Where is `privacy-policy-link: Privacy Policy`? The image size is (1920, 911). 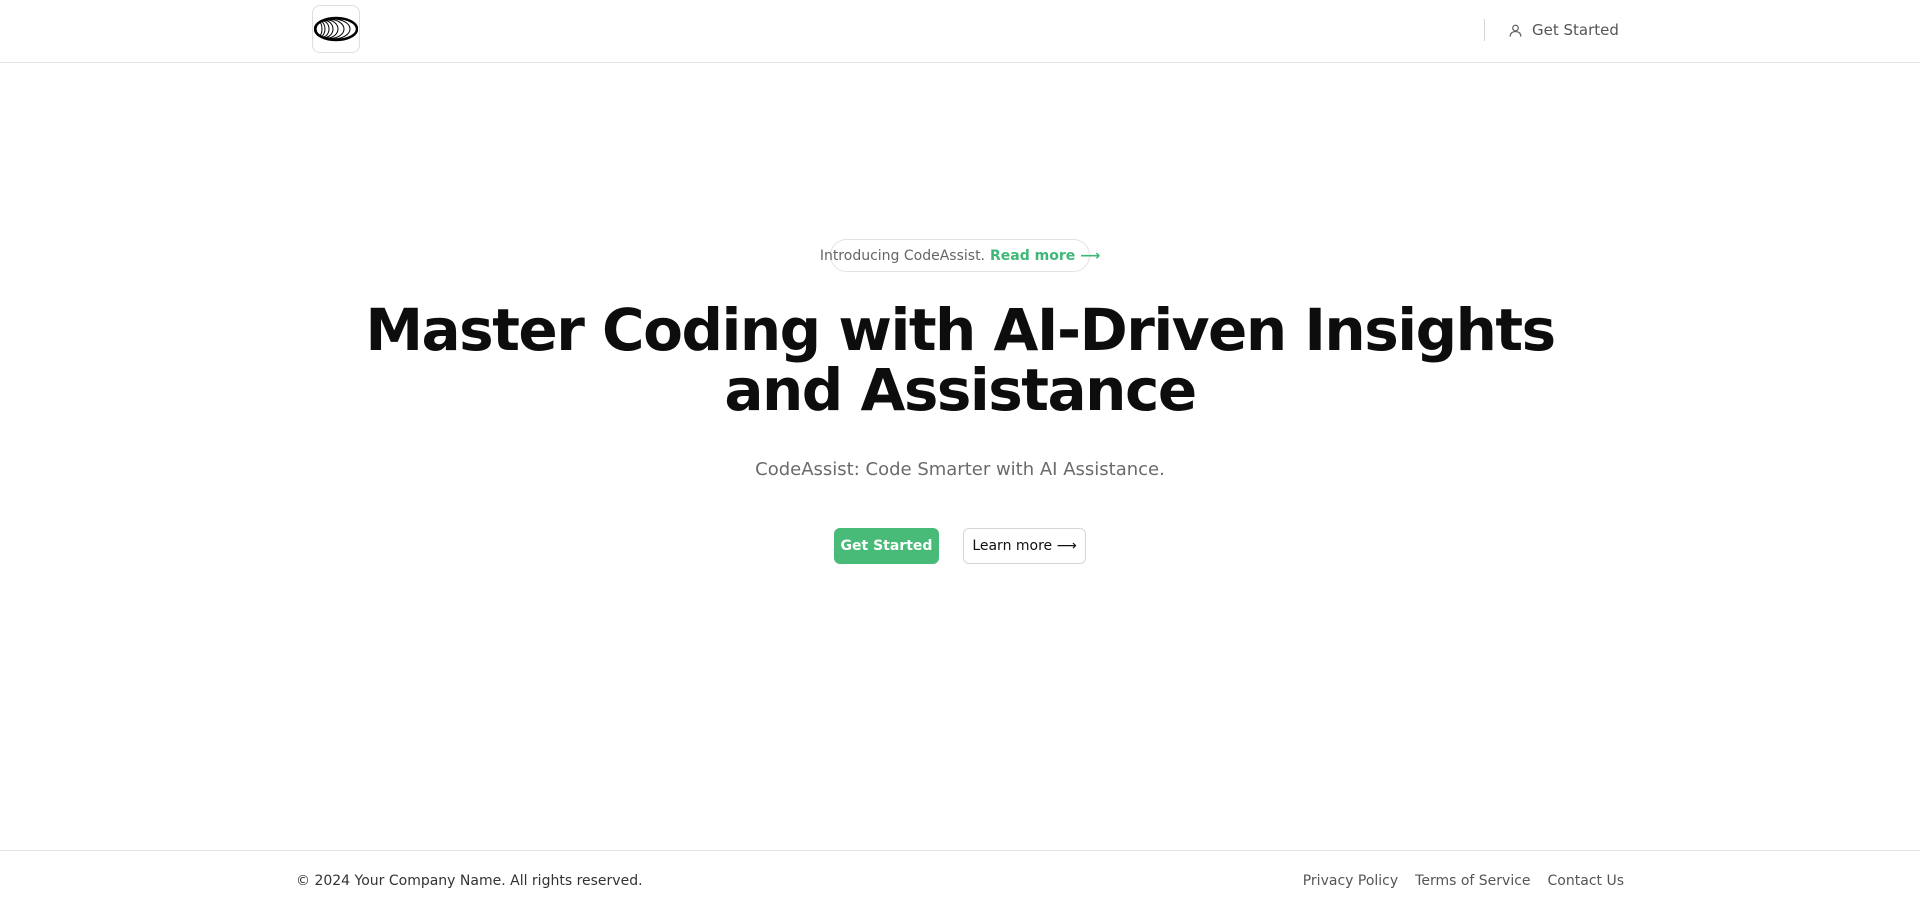
privacy-policy-link: Privacy Policy is located at coordinates (1350, 881).